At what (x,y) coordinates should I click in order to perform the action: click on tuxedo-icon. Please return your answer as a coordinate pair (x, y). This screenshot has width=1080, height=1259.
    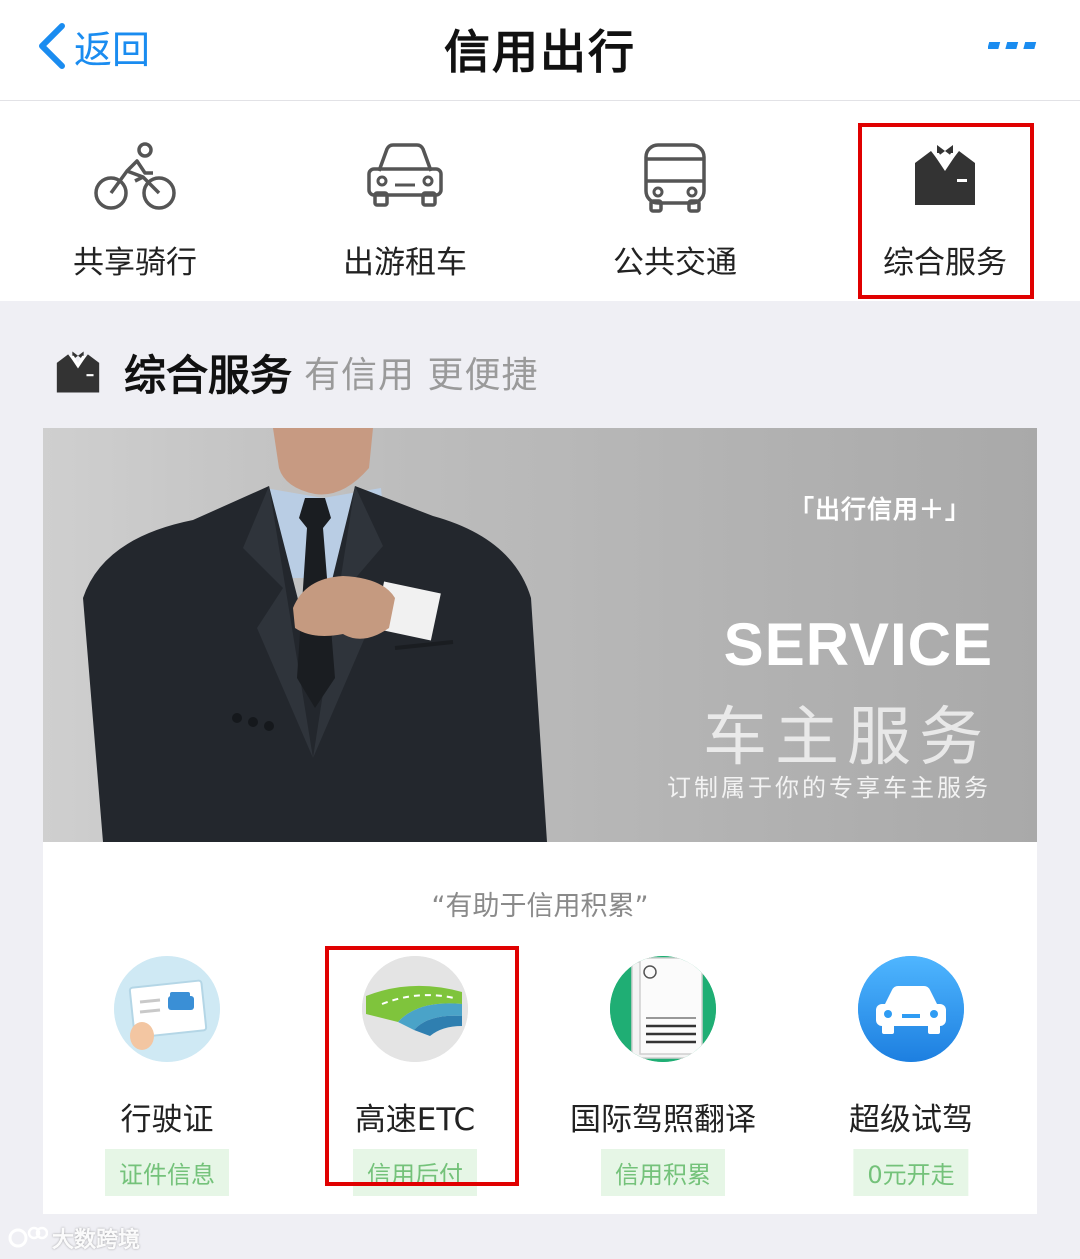
    Looking at the image, I should click on (78, 372).